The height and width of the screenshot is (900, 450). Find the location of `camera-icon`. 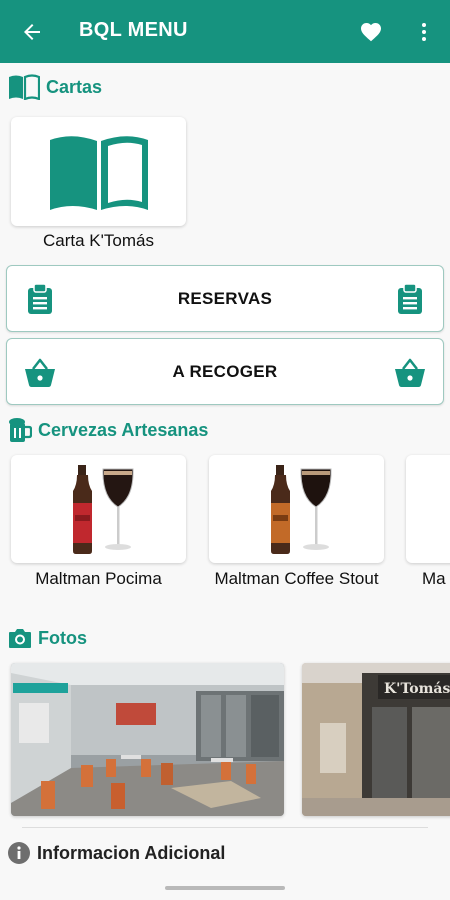

camera-icon is located at coordinates (20, 638).